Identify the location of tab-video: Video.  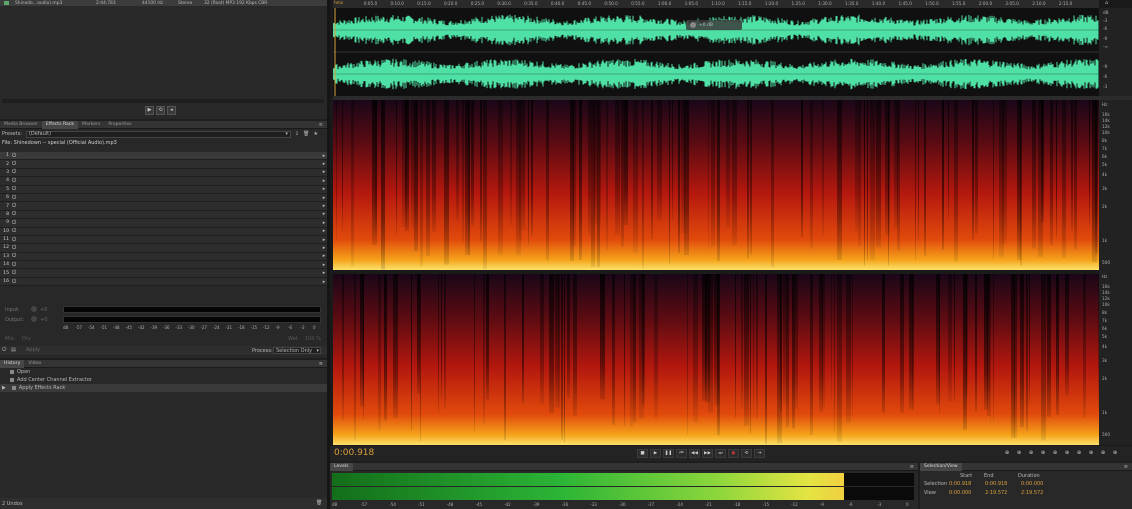
(34, 364).